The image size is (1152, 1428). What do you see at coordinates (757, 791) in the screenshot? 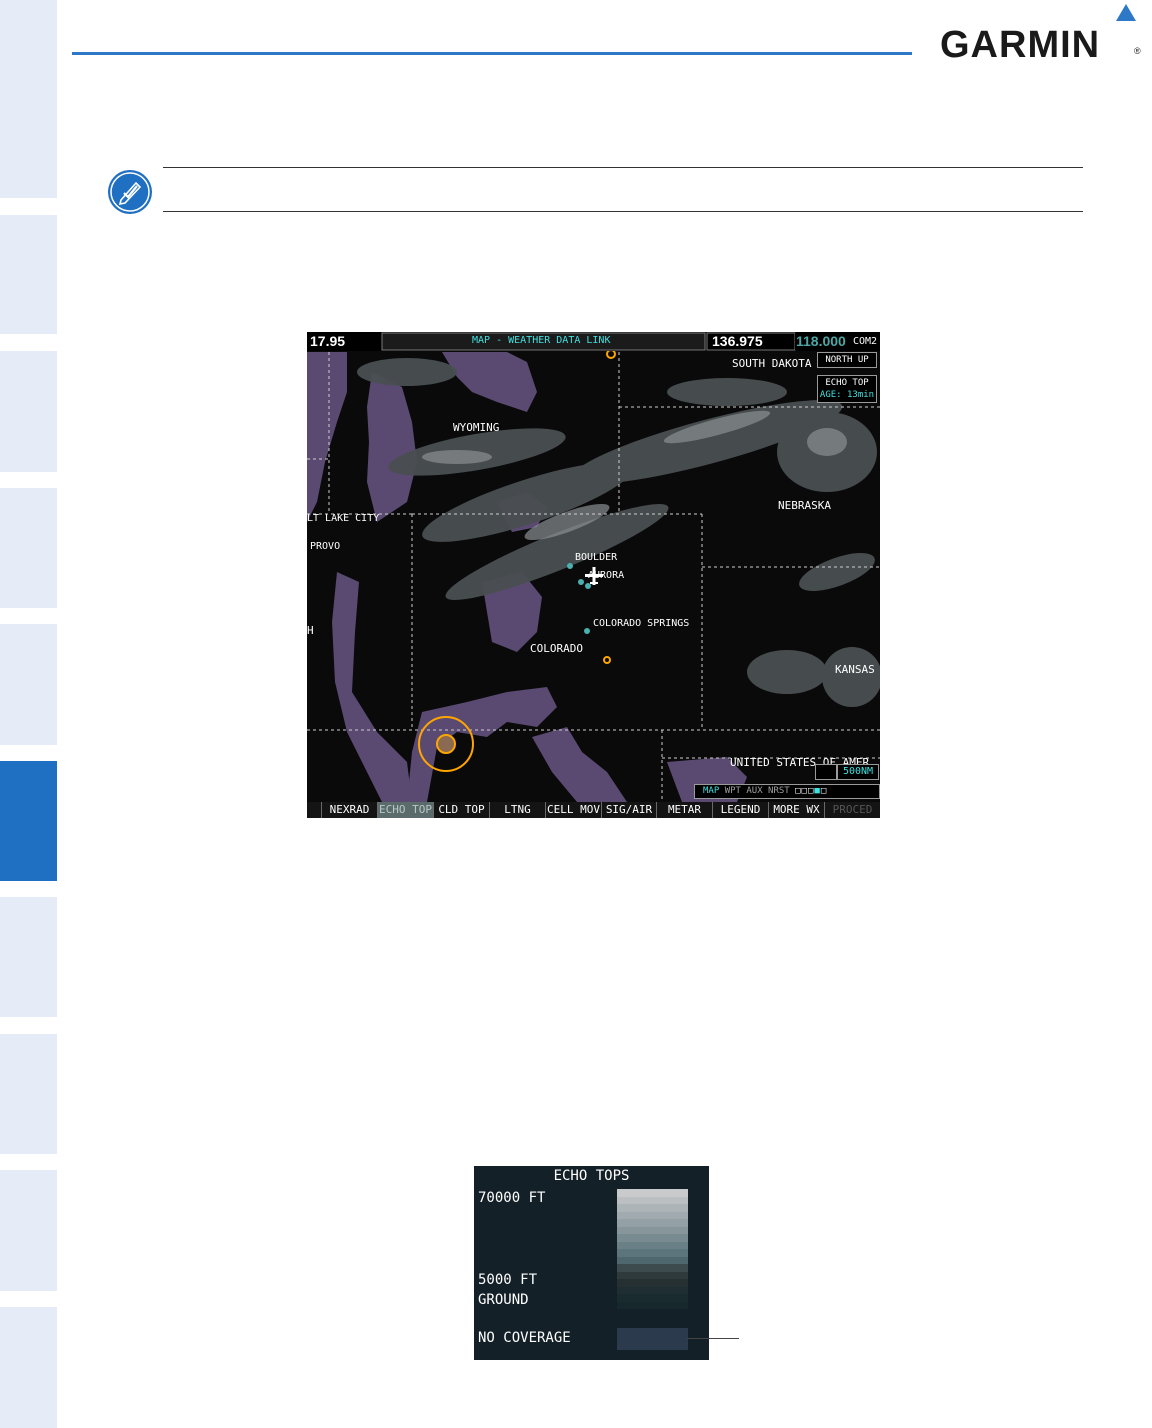
I see `page-group-others: WPT AUX NRST` at bounding box center [757, 791].